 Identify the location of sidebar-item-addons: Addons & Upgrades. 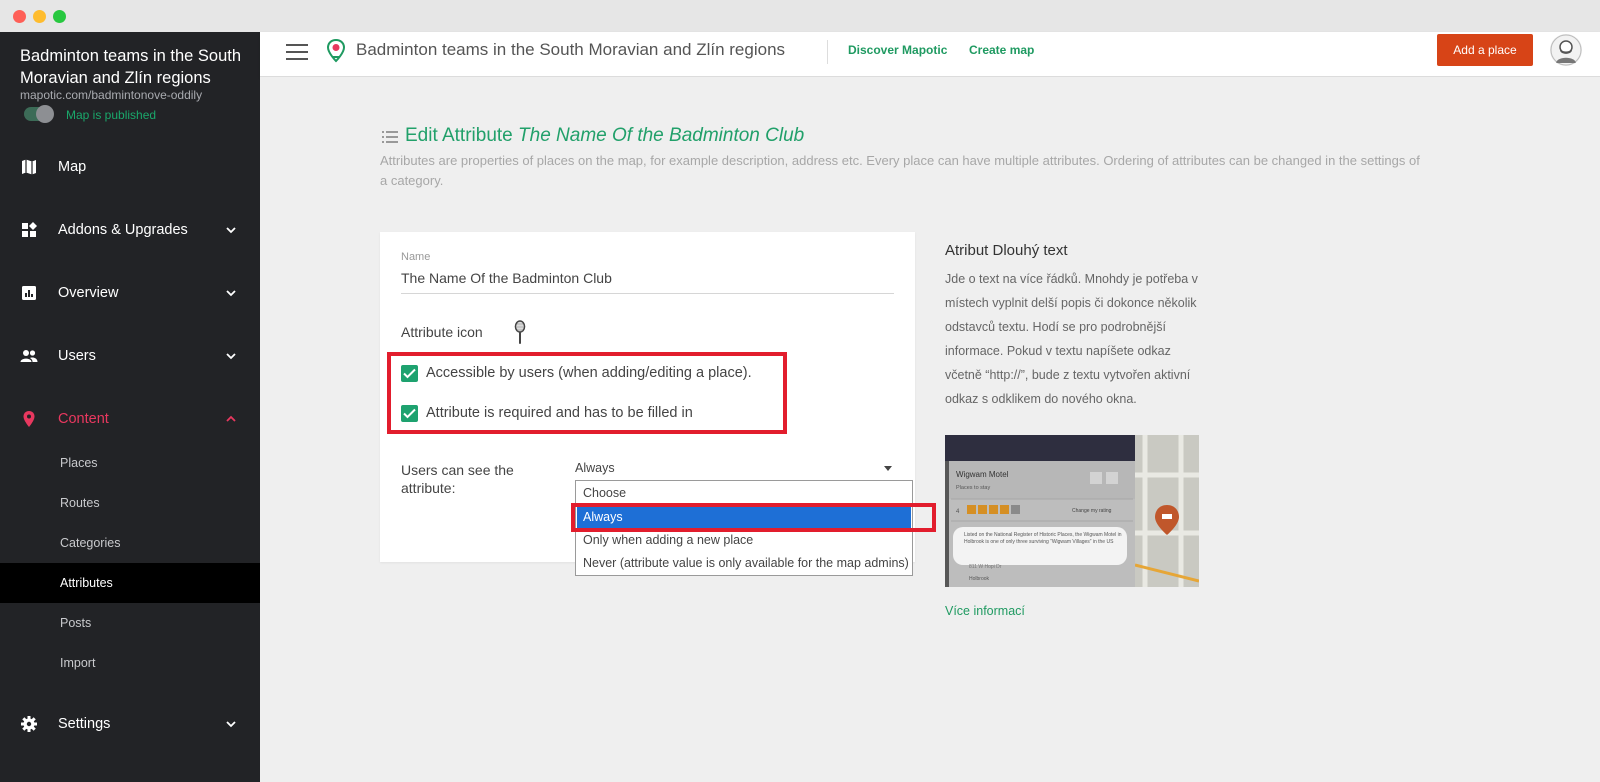
(130, 230).